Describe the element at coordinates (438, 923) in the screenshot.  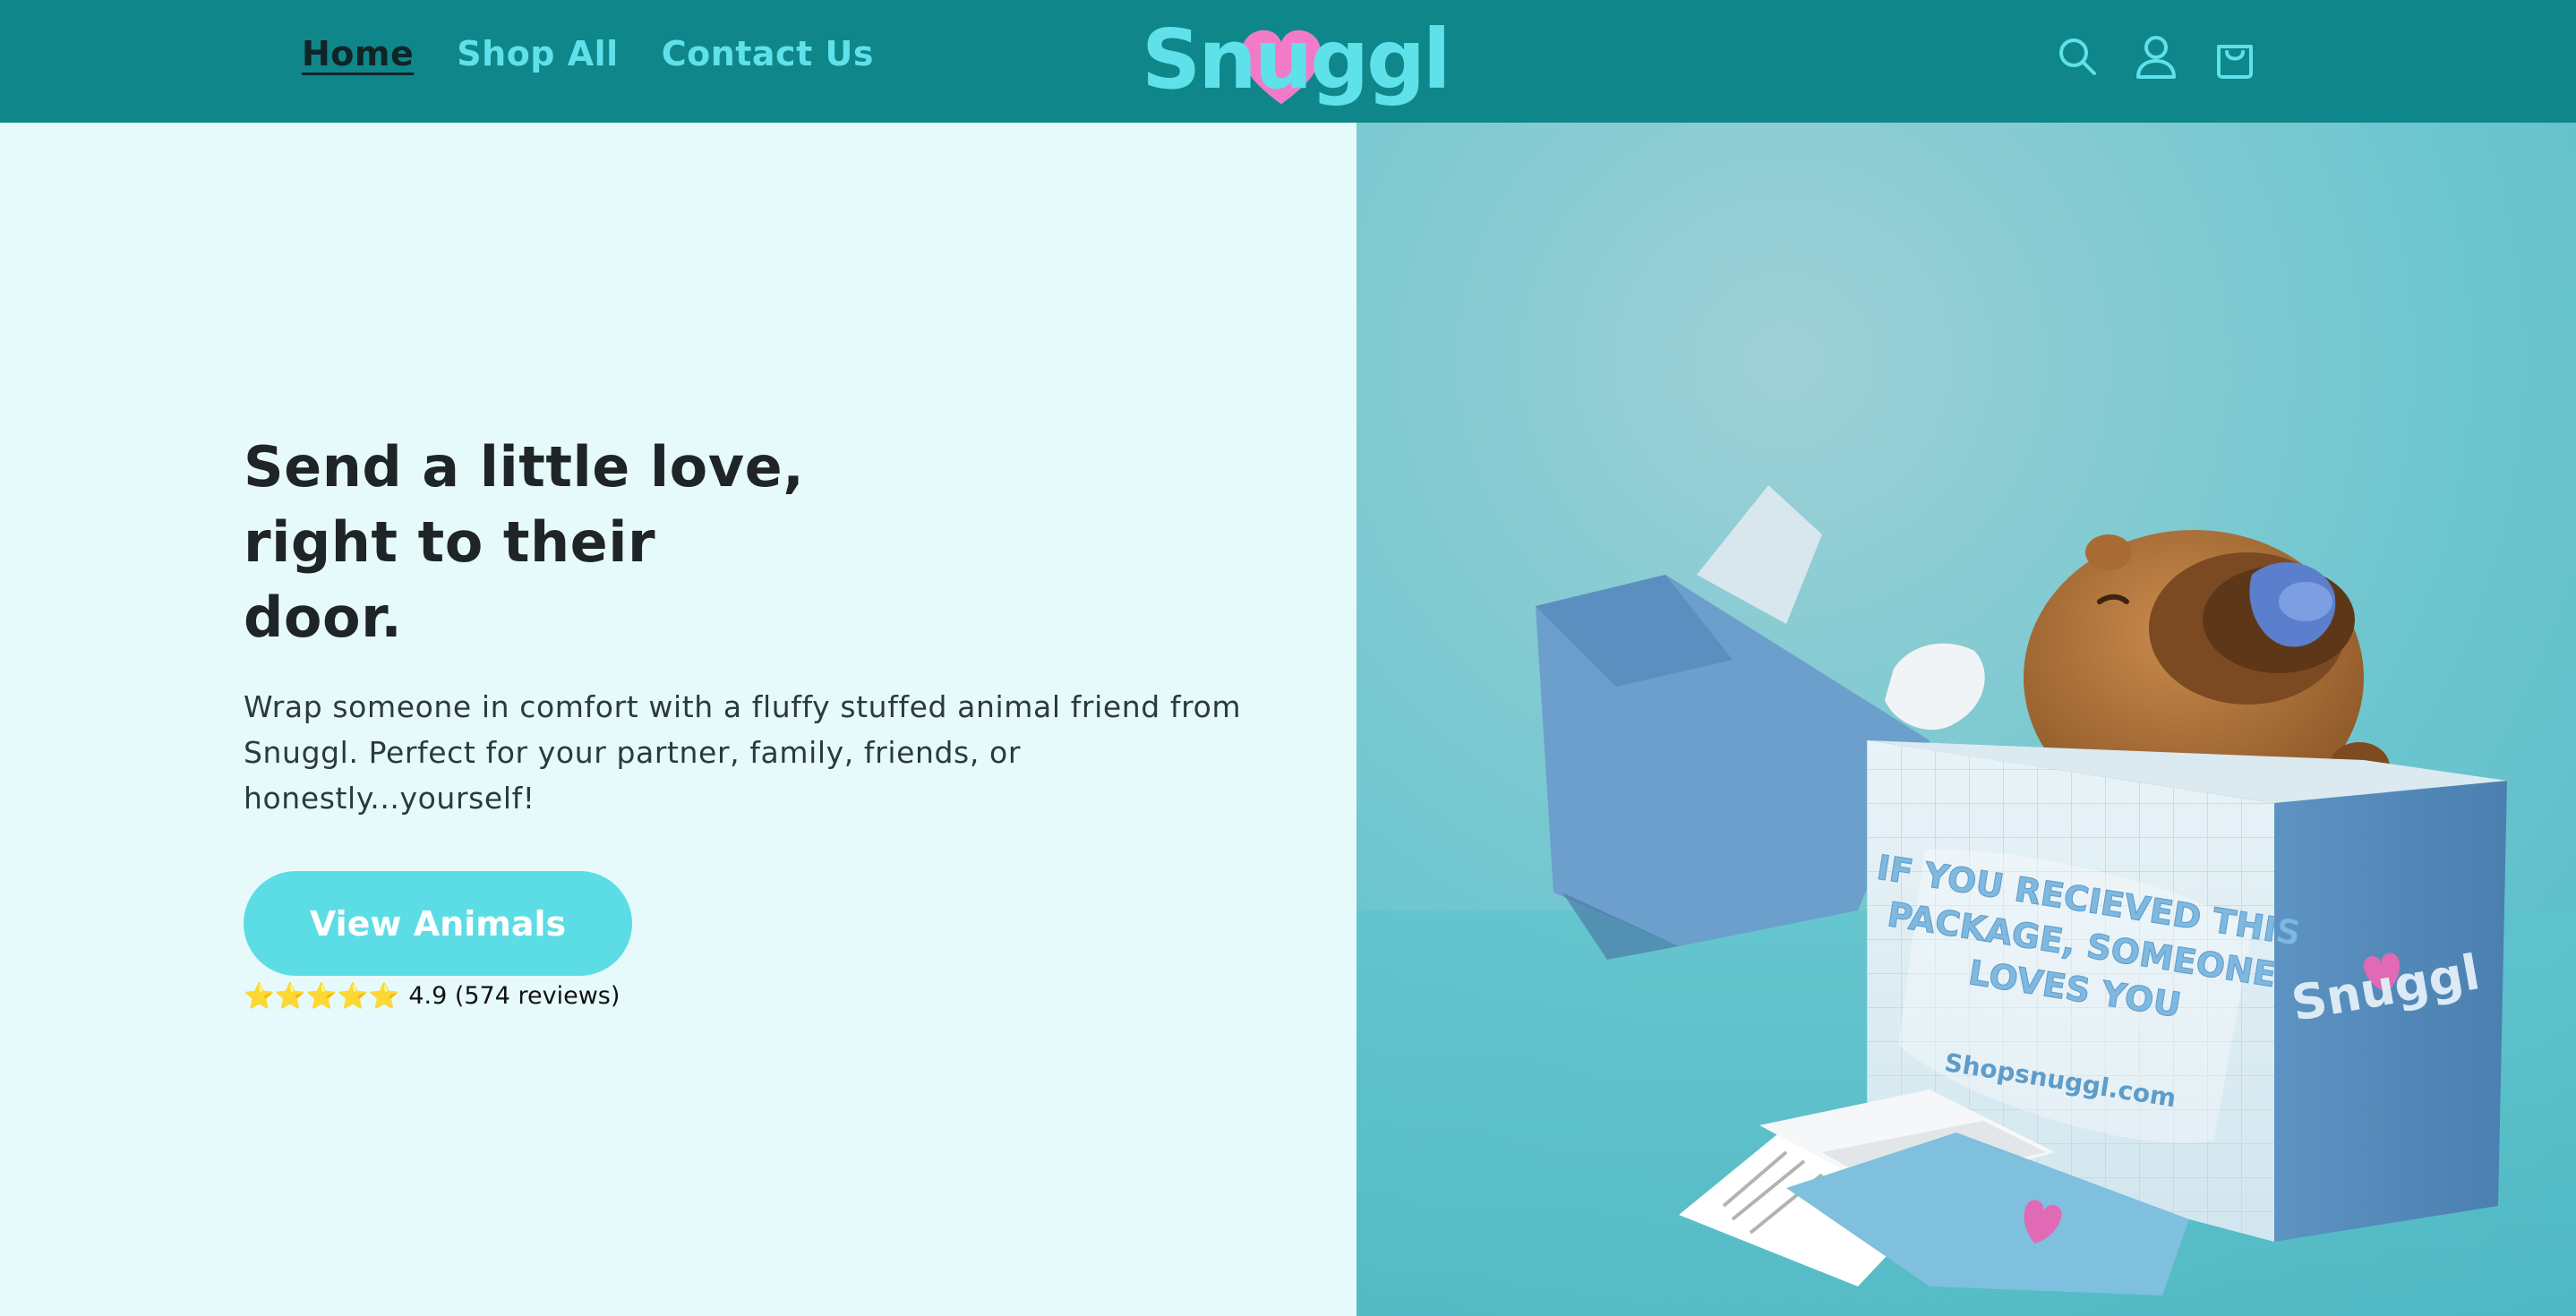
I see `view-animals-button: View Animals` at that location.